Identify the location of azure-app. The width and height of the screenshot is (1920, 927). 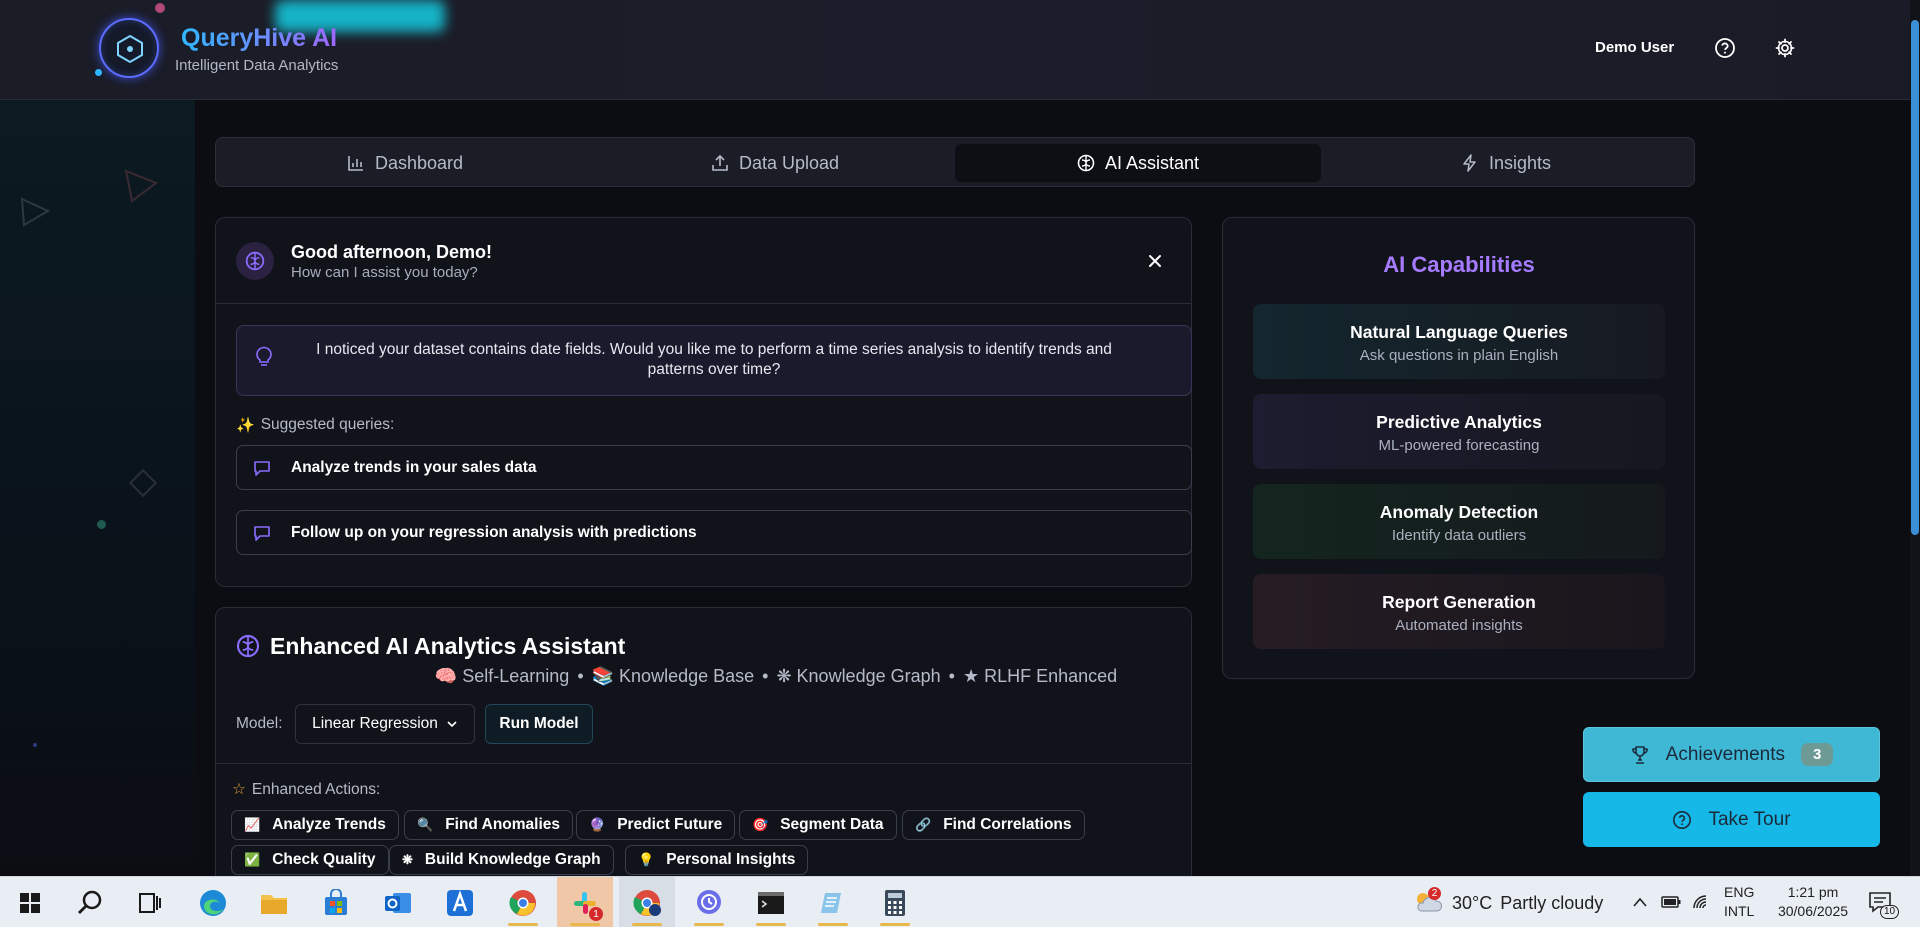
(460, 902).